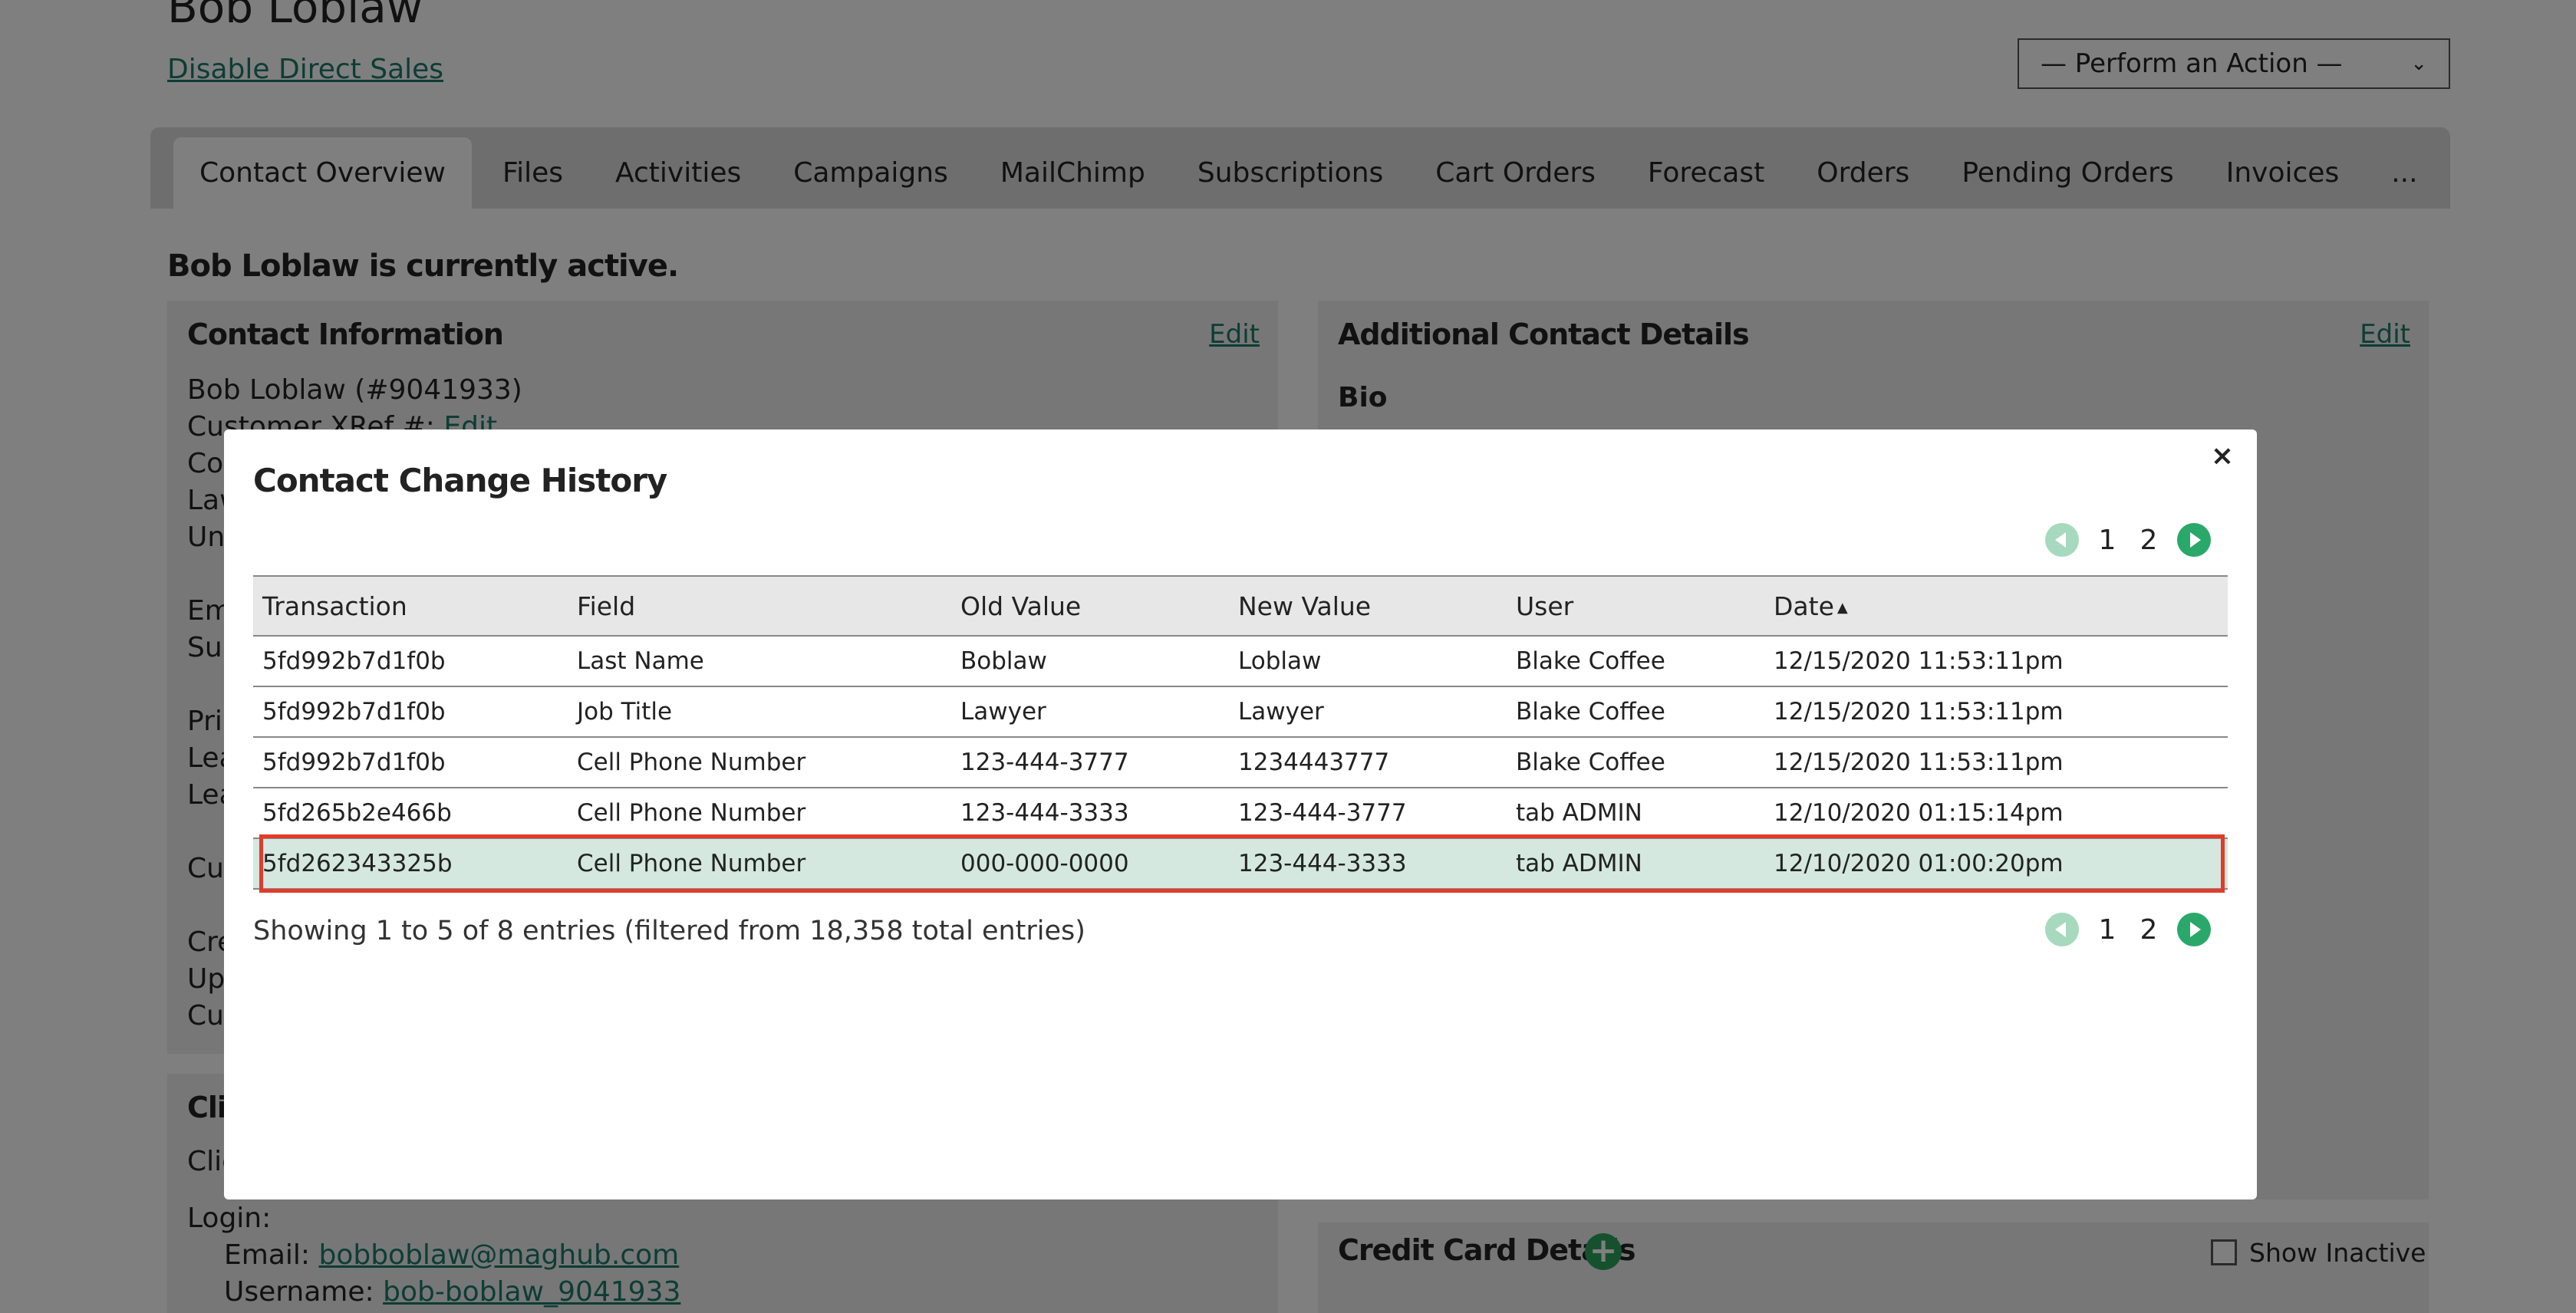 The width and height of the screenshot is (2576, 1313). Describe the element at coordinates (410, 864) in the screenshot. I see `cell-transaction: 5fd262343325b` at that location.